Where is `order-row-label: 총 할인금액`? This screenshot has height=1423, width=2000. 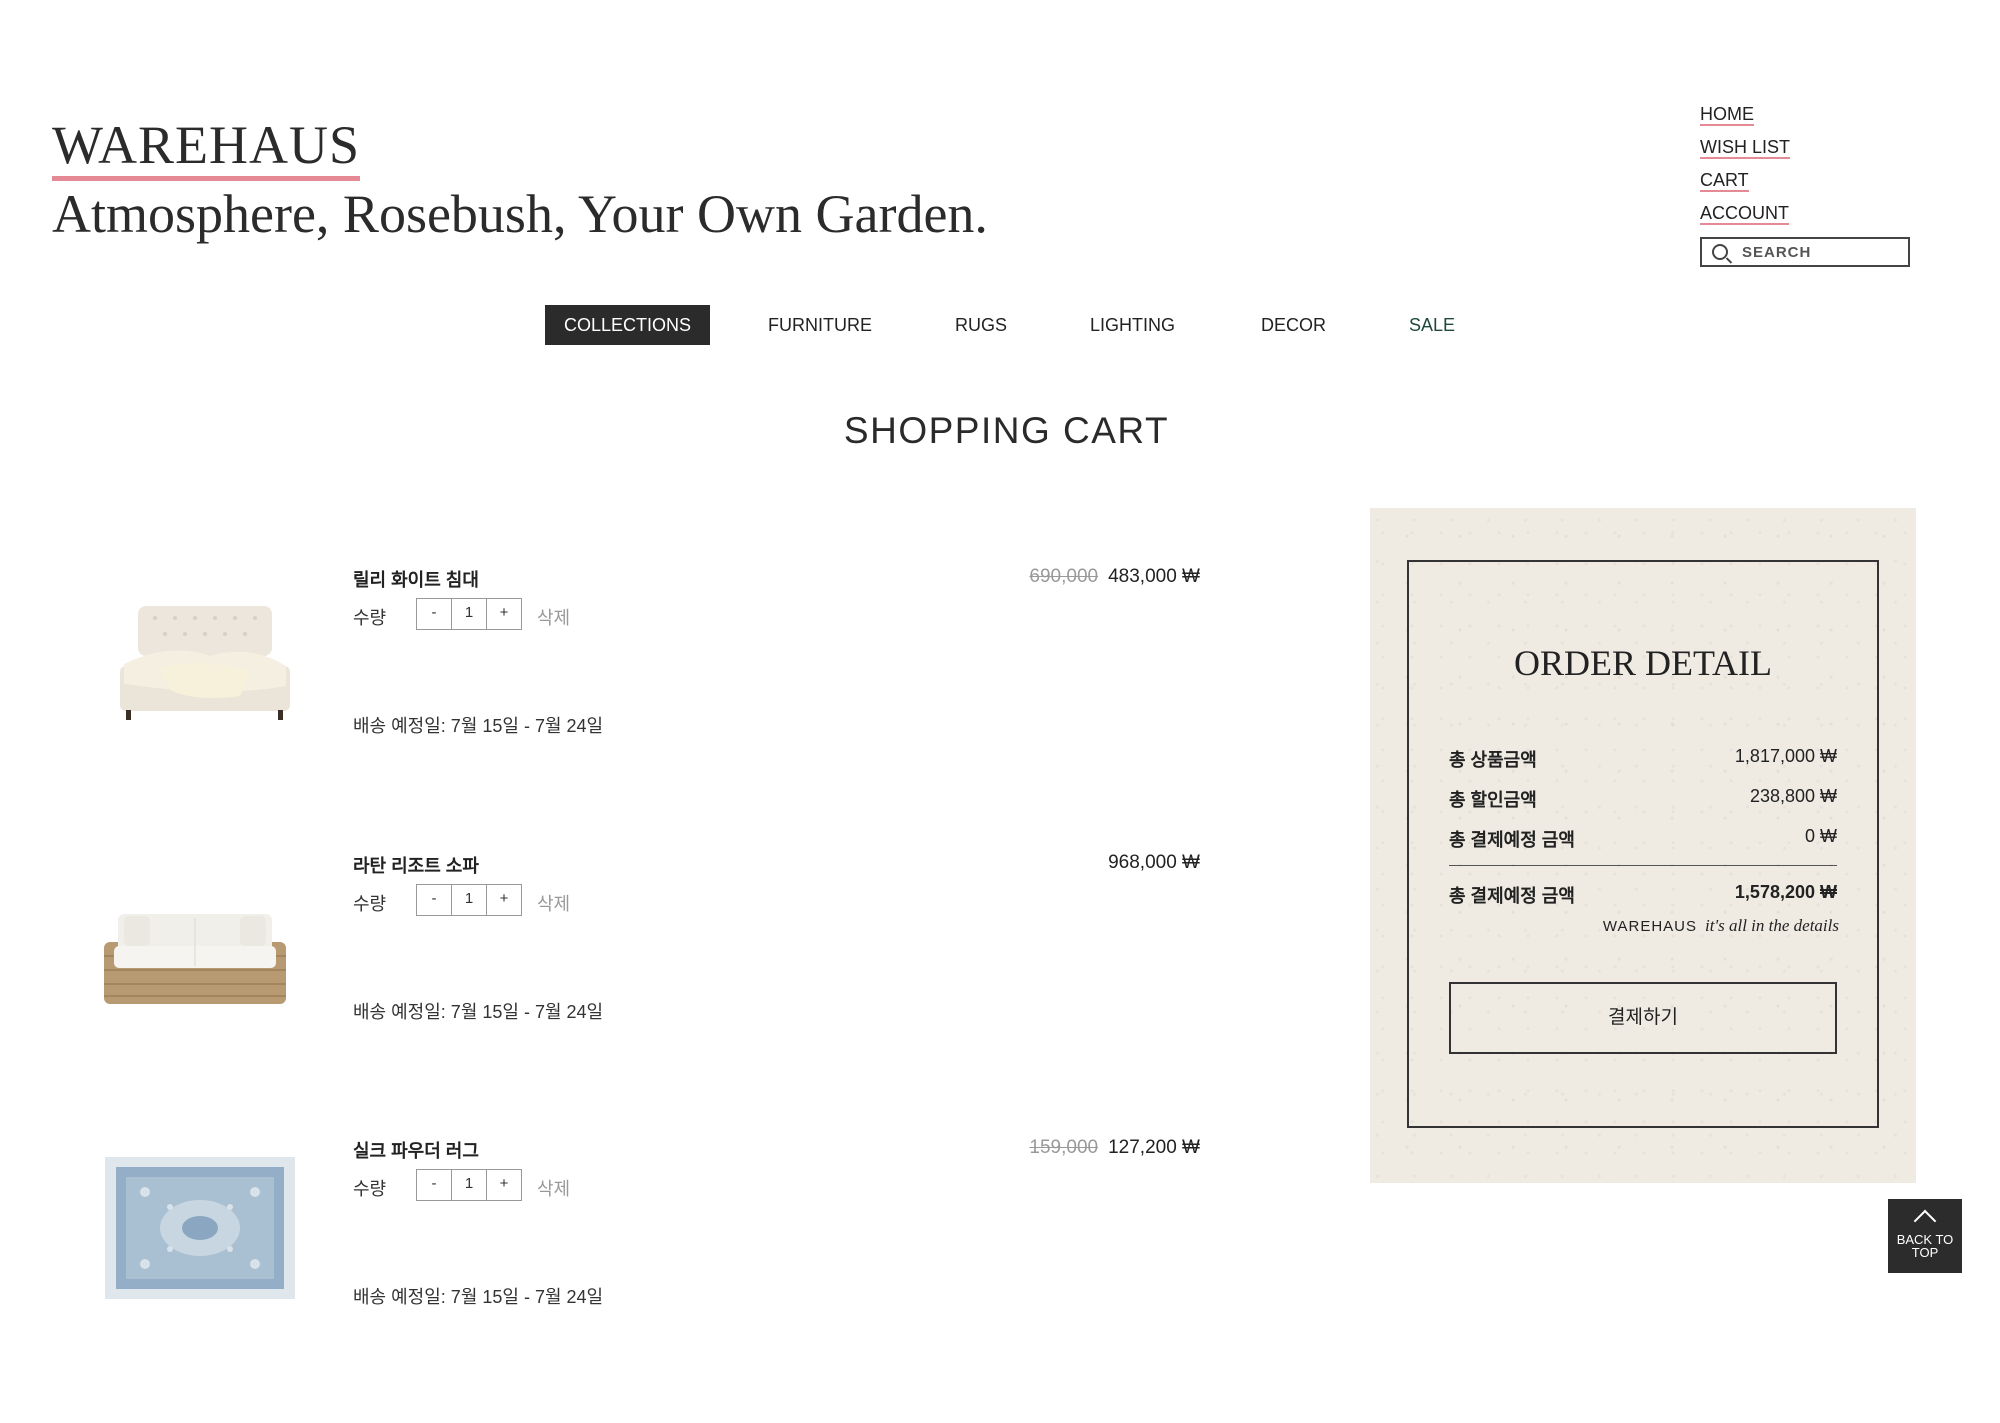
order-row-label: 총 할인금액 is located at coordinates (1493, 800).